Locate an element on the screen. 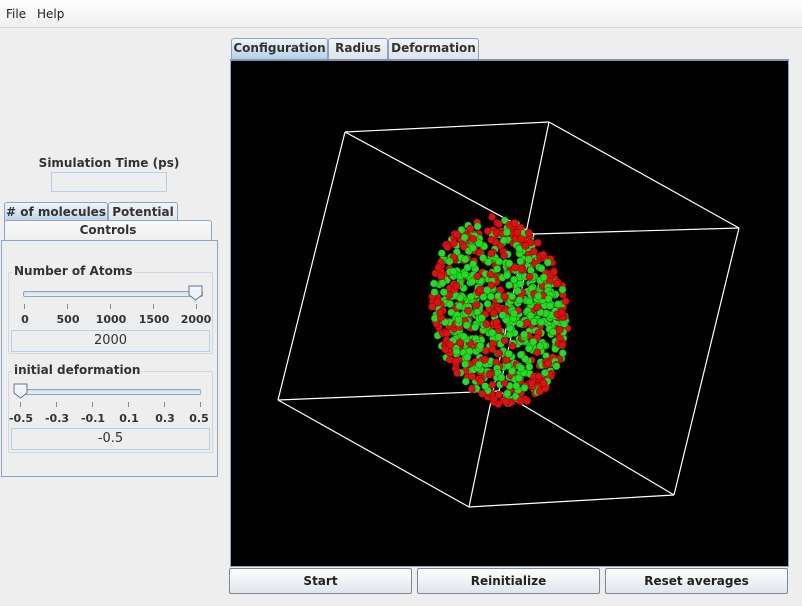  atom-cloud is located at coordinates (500, 310).